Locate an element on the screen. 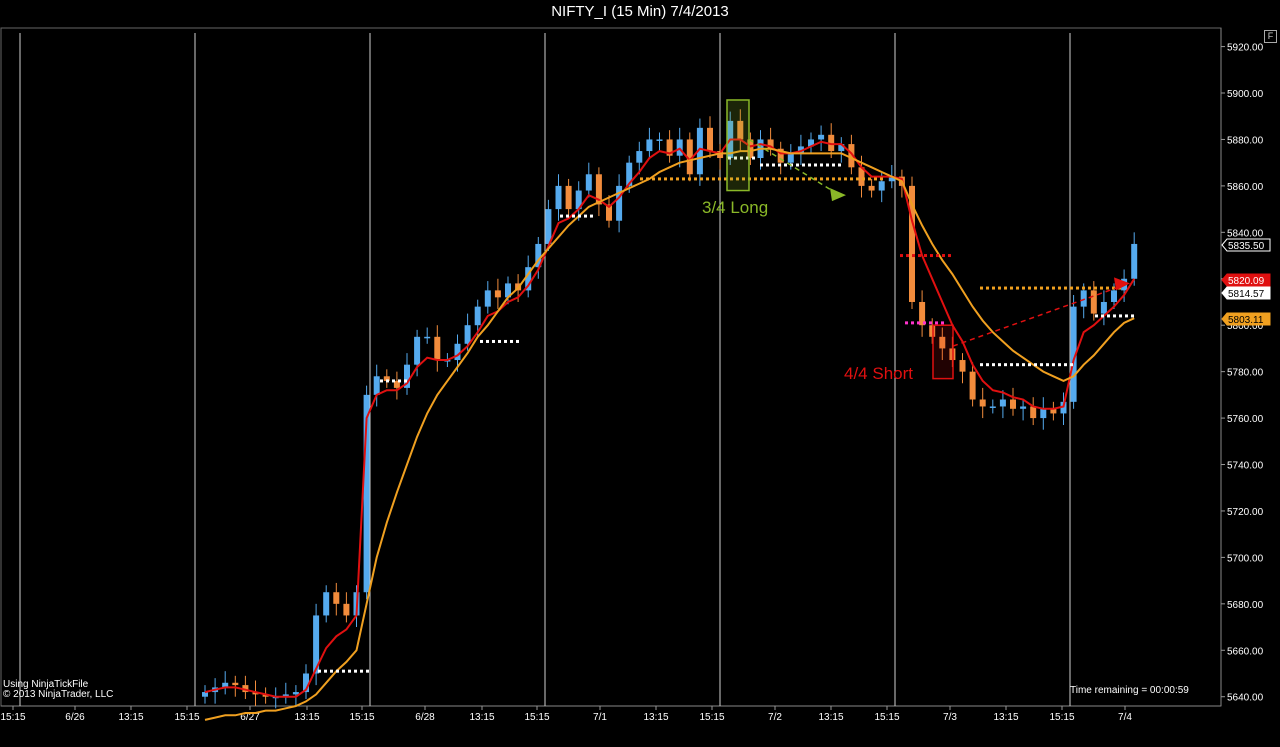 This screenshot has width=1280, height=747. y-tick-label: 5740.00 is located at coordinates (1245, 466).